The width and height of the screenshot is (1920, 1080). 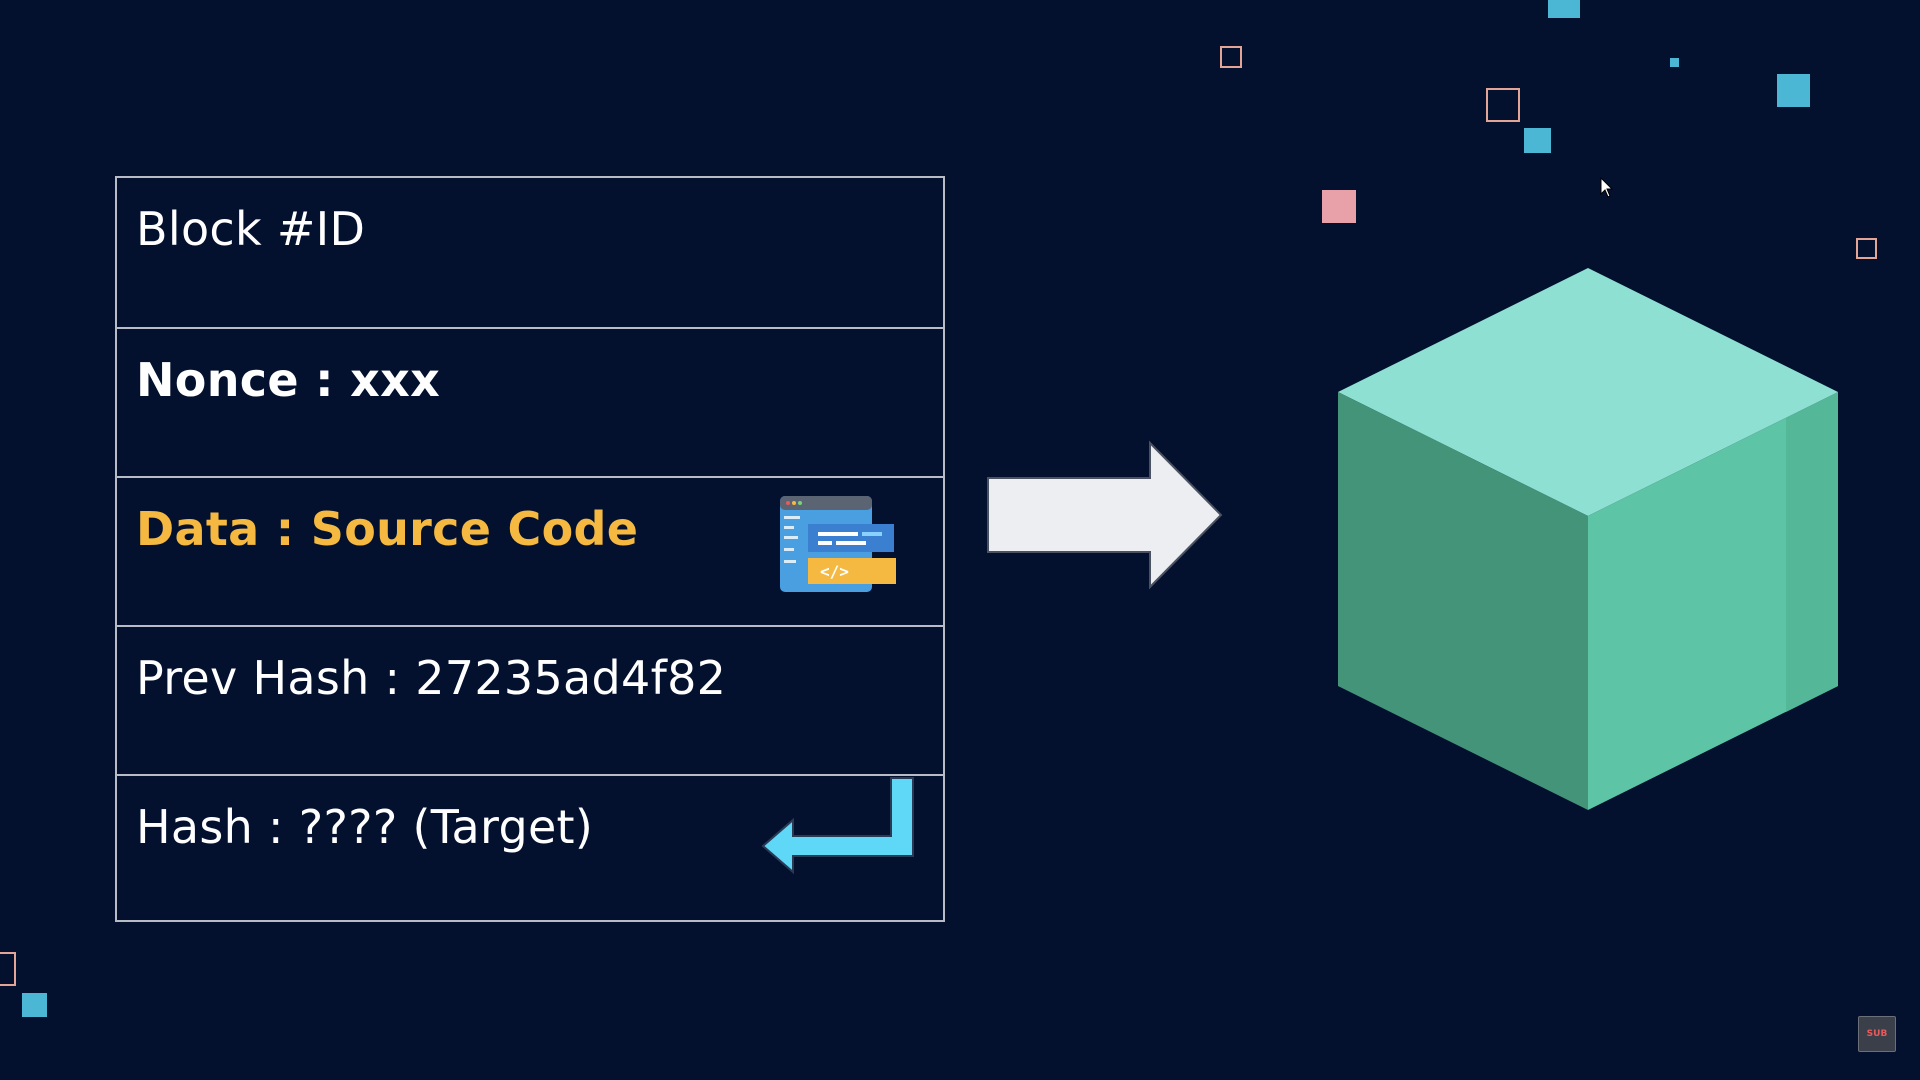 What do you see at coordinates (1588, 539) in the screenshot?
I see `block-cube-icon` at bounding box center [1588, 539].